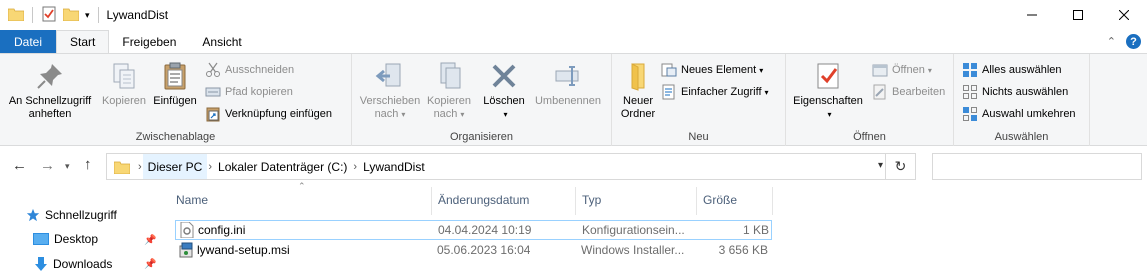 This screenshot has height=278, width=1147. I want to click on msi-installer-icon, so click(187, 251).